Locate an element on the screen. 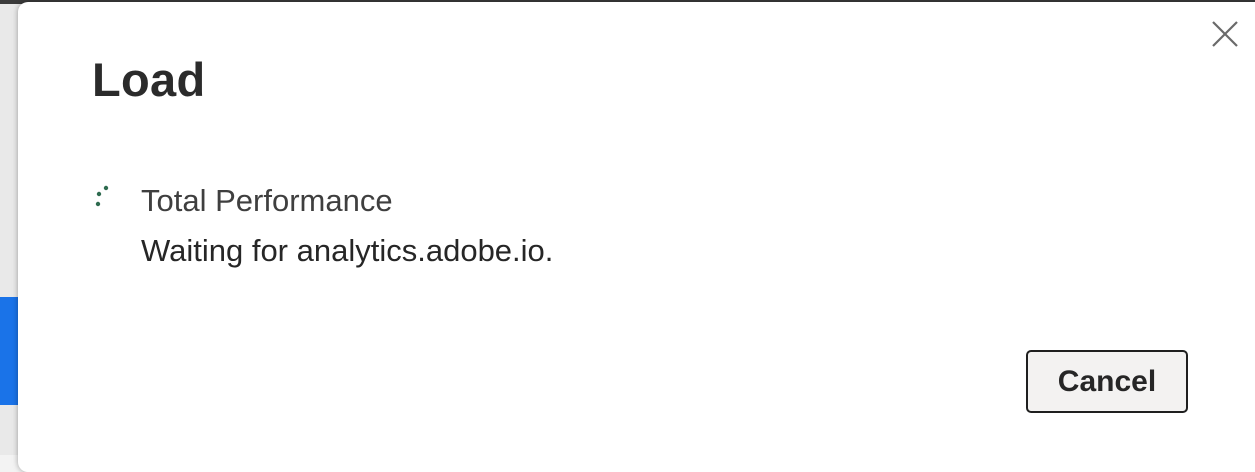  close-icon is located at coordinates (1225, 34).